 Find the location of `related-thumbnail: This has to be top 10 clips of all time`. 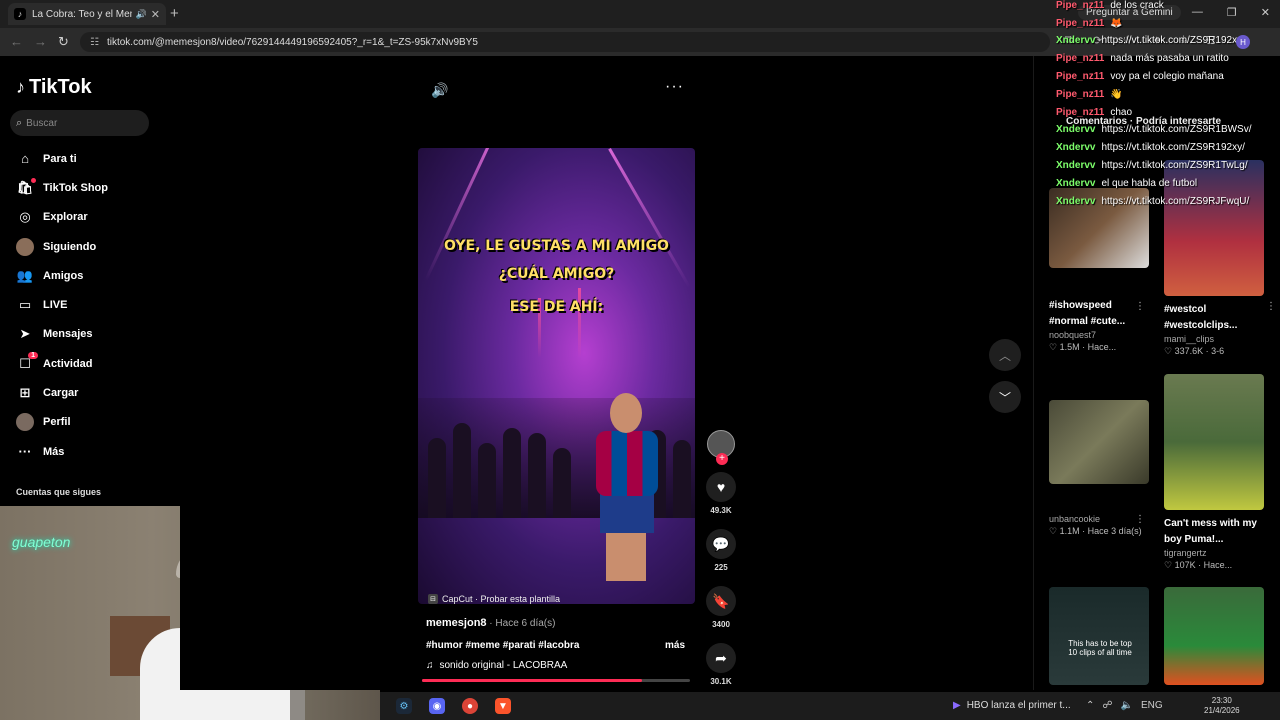

related-thumbnail: This has to be top 10 clips of all time is located at coordinates (1099, 636).